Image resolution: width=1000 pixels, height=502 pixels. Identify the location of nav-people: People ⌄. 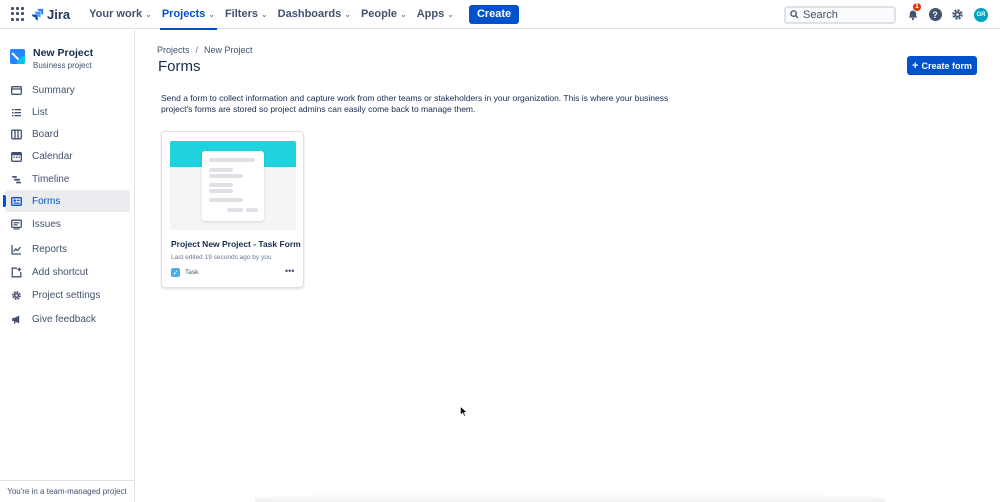
(384, 14).